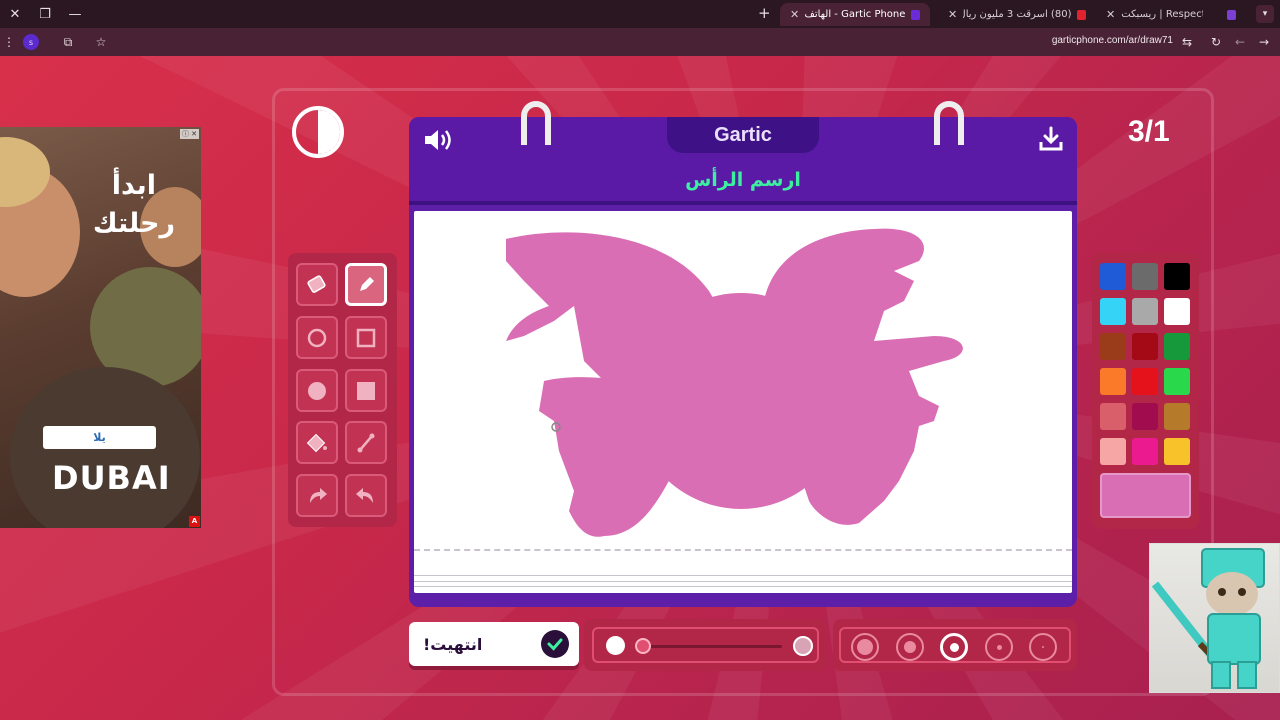 Image resolution: width=1280 pixels, height=720 pixels. I want to click on cat-in-armor-image, so click(1208, 618).